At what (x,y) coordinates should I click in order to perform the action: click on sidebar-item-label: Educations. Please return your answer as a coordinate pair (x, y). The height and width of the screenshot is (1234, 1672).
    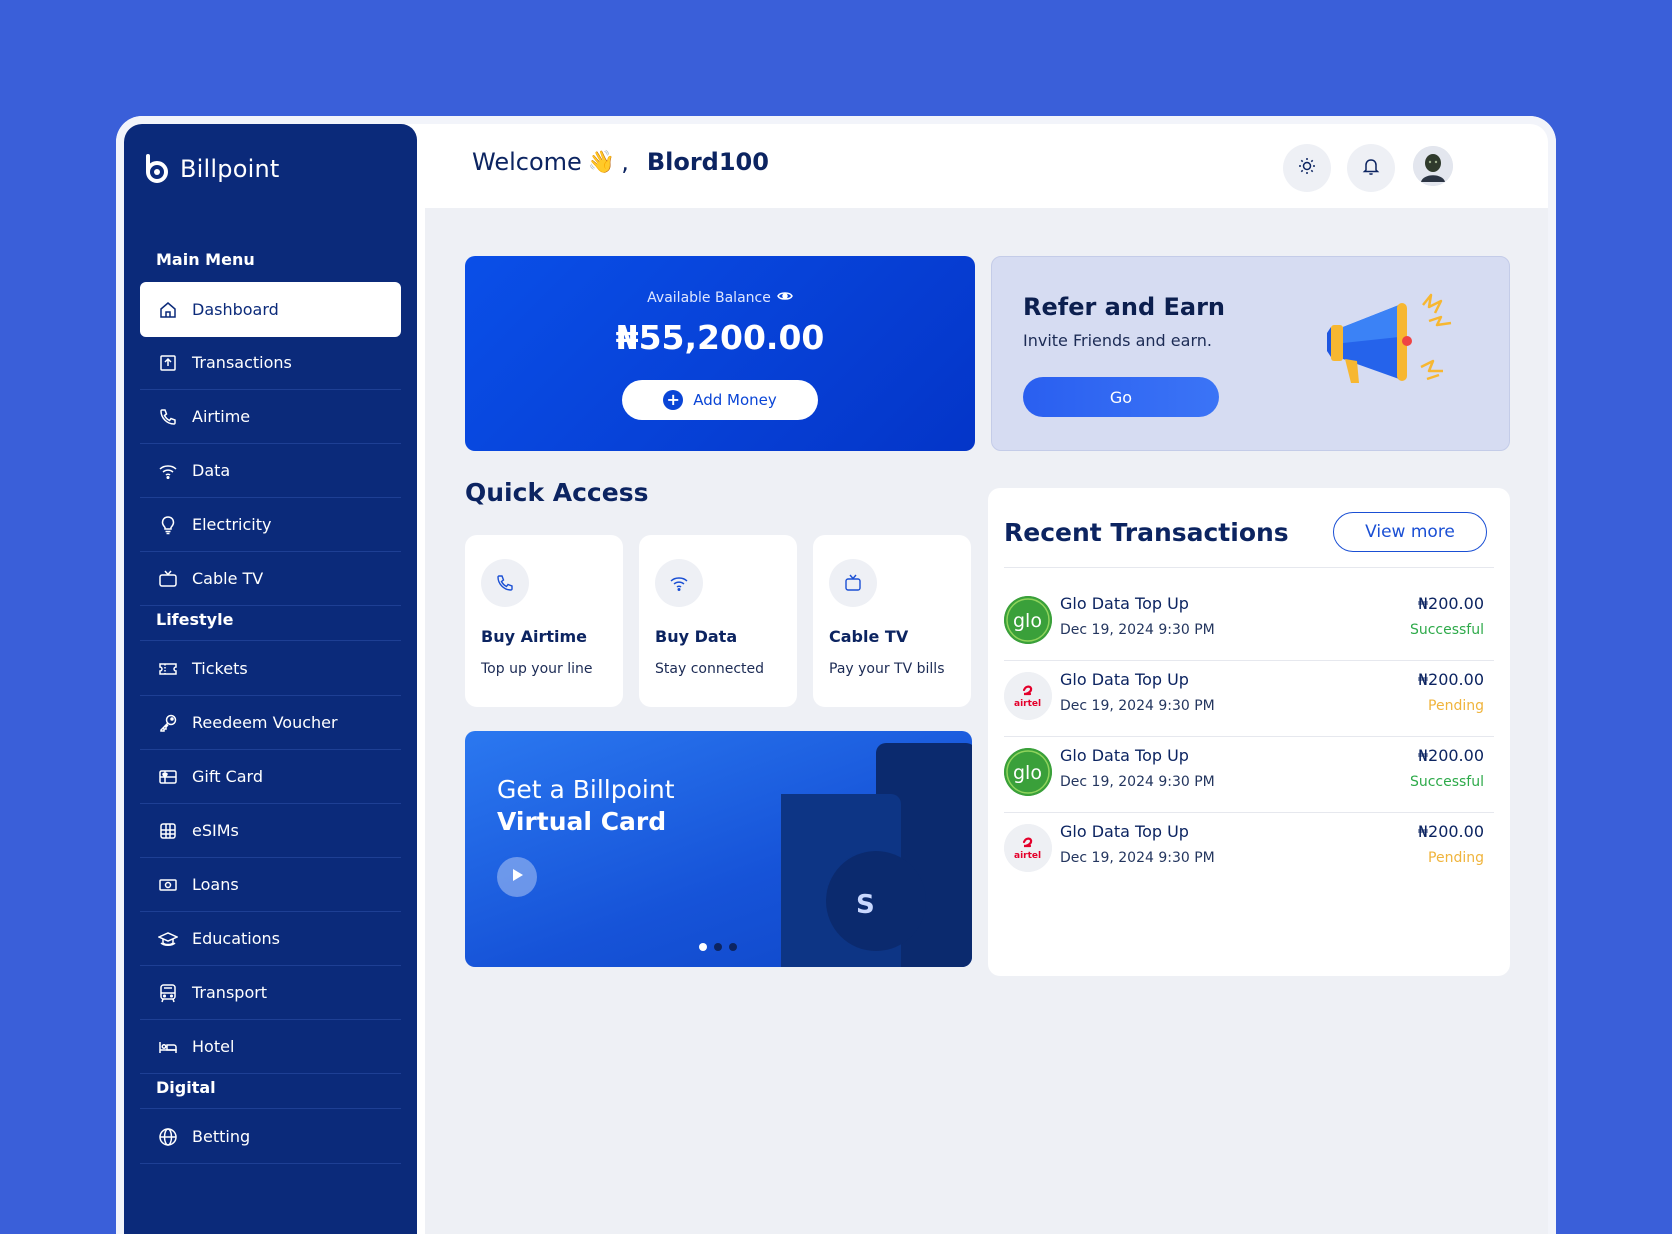
    Looking at the image, I should click on (236, 938).